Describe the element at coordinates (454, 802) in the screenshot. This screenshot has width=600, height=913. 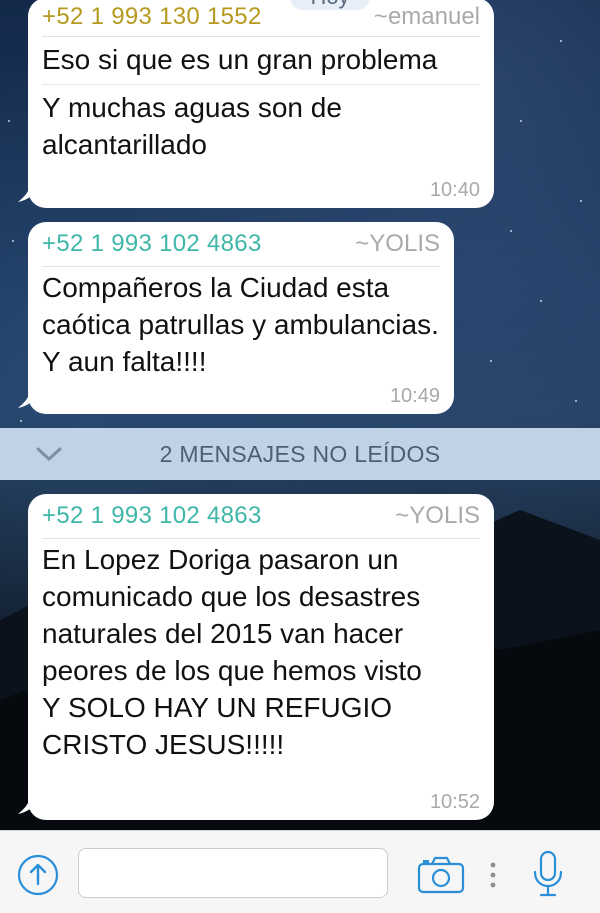
I see `message-timestamp: 10:52` at that location.